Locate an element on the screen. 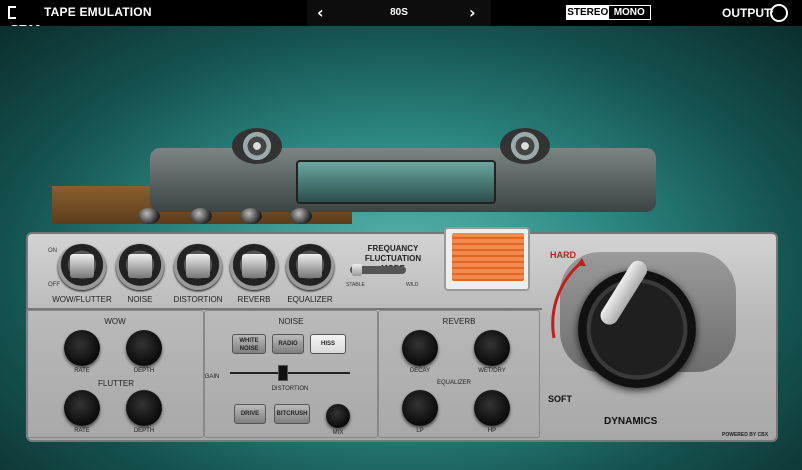 The width and height of the screenshot is (802, 470). wow-flutter-switch is located at coordinates (82, 267).